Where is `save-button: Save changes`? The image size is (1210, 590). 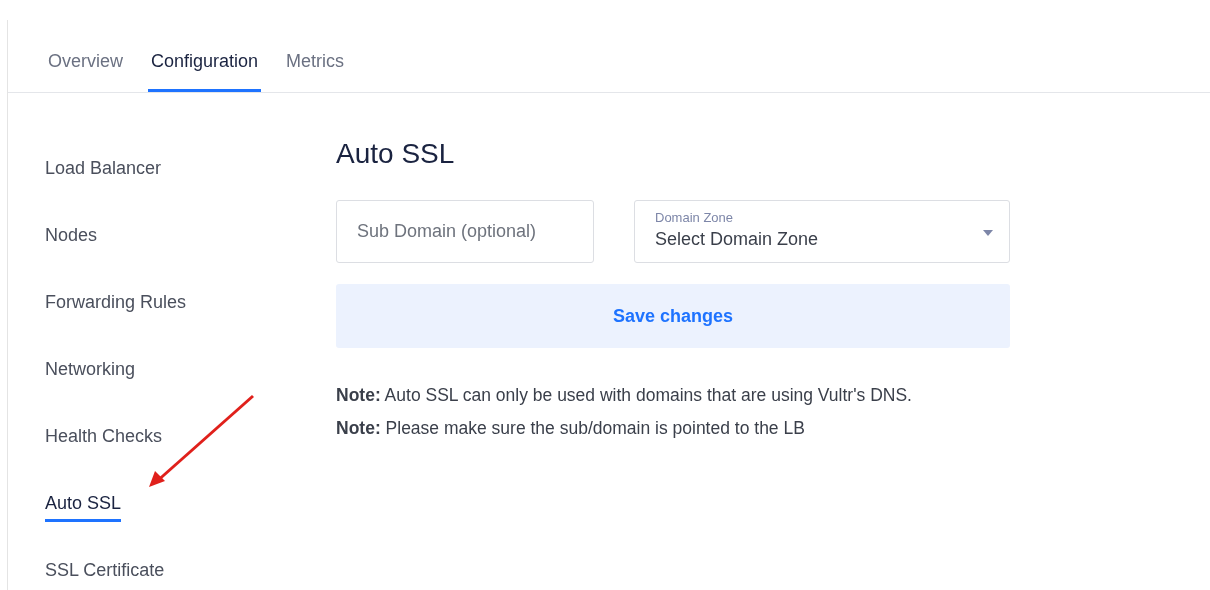 save-button: Save changes is located at coordinates (673, 316).